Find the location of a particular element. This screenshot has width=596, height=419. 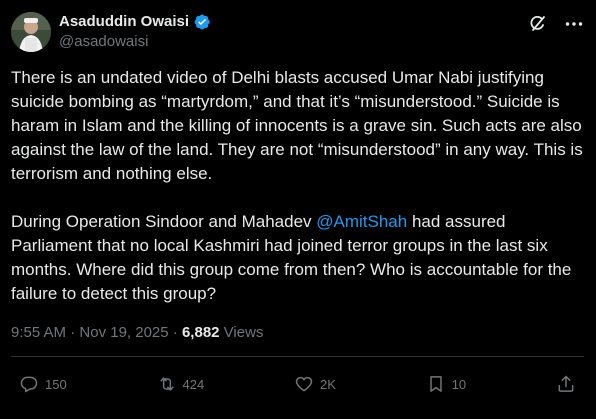

name-row: Asaduddin Owaisi is located at coordinates (135, 22).